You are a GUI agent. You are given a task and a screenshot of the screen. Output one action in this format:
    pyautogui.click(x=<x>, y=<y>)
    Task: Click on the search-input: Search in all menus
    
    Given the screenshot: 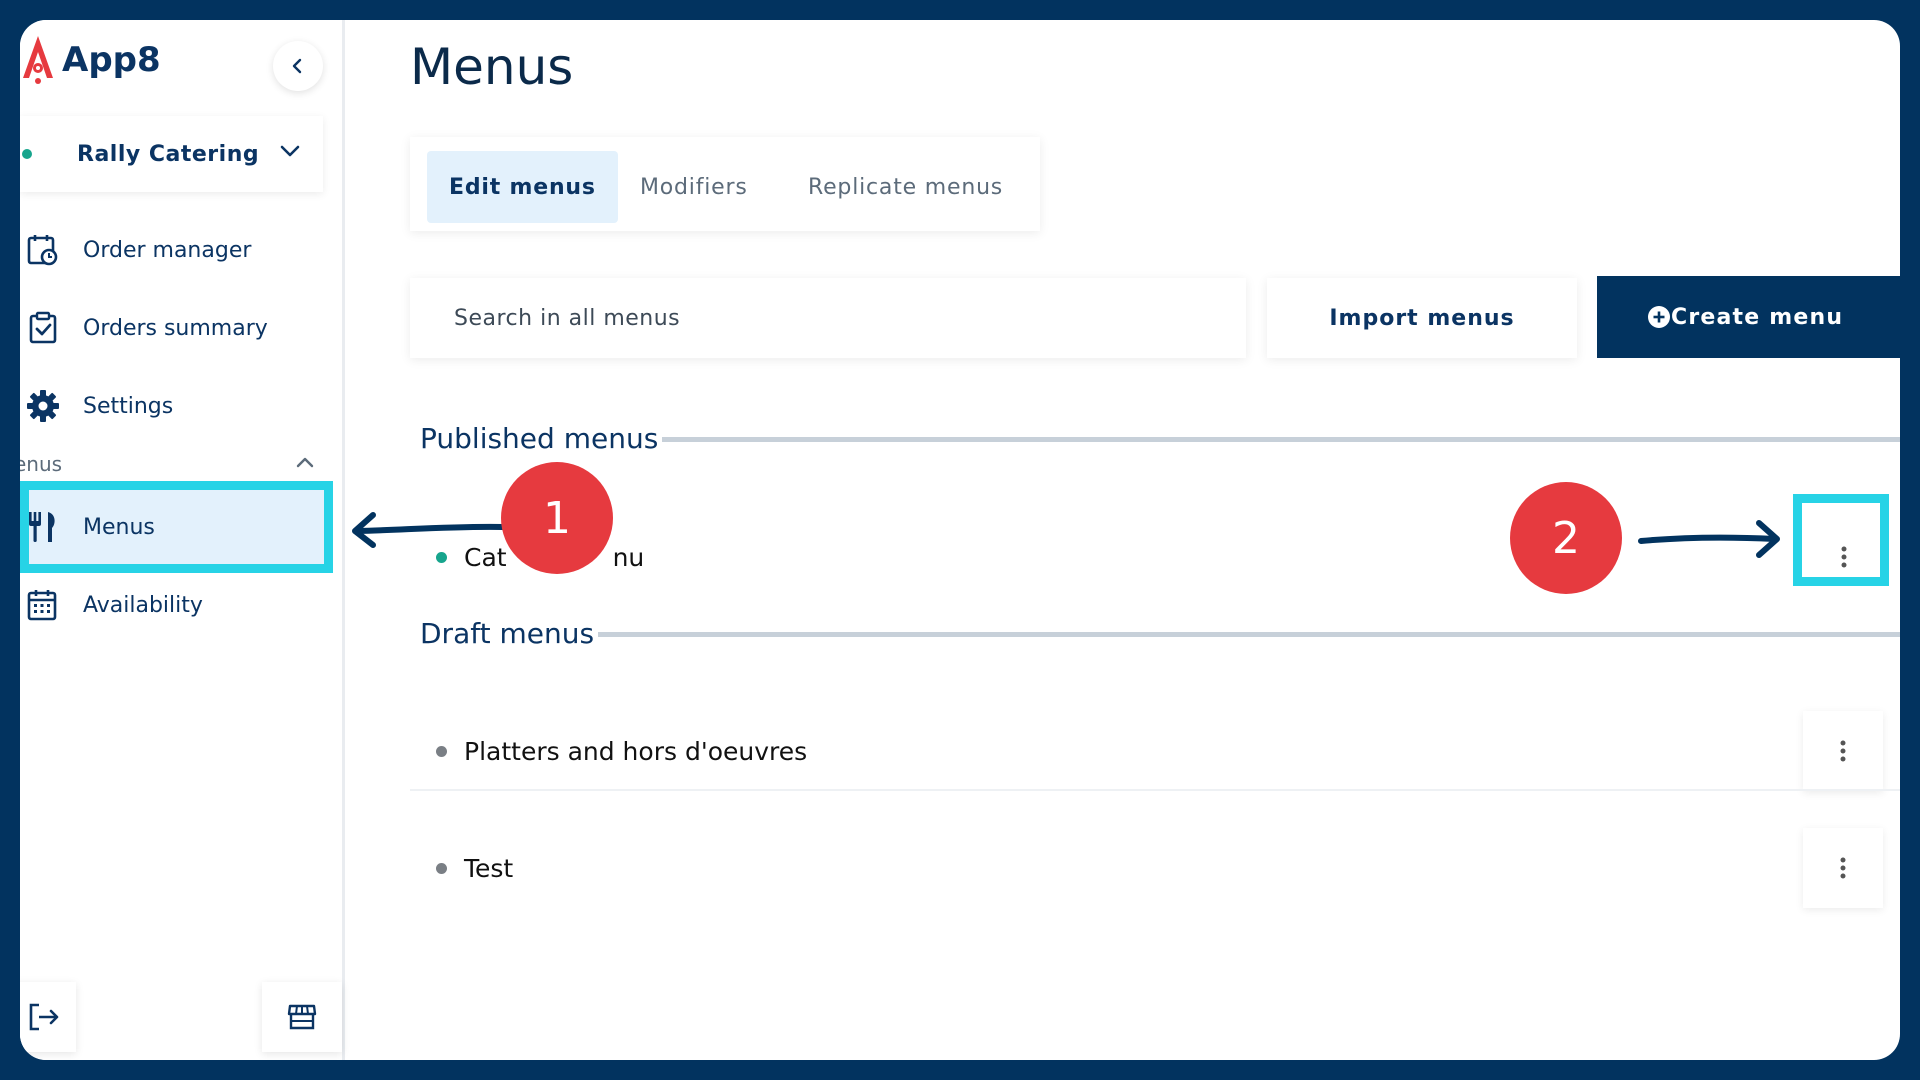 What is the action you would take?
    pyautogui.click(x=828, y=318)
    